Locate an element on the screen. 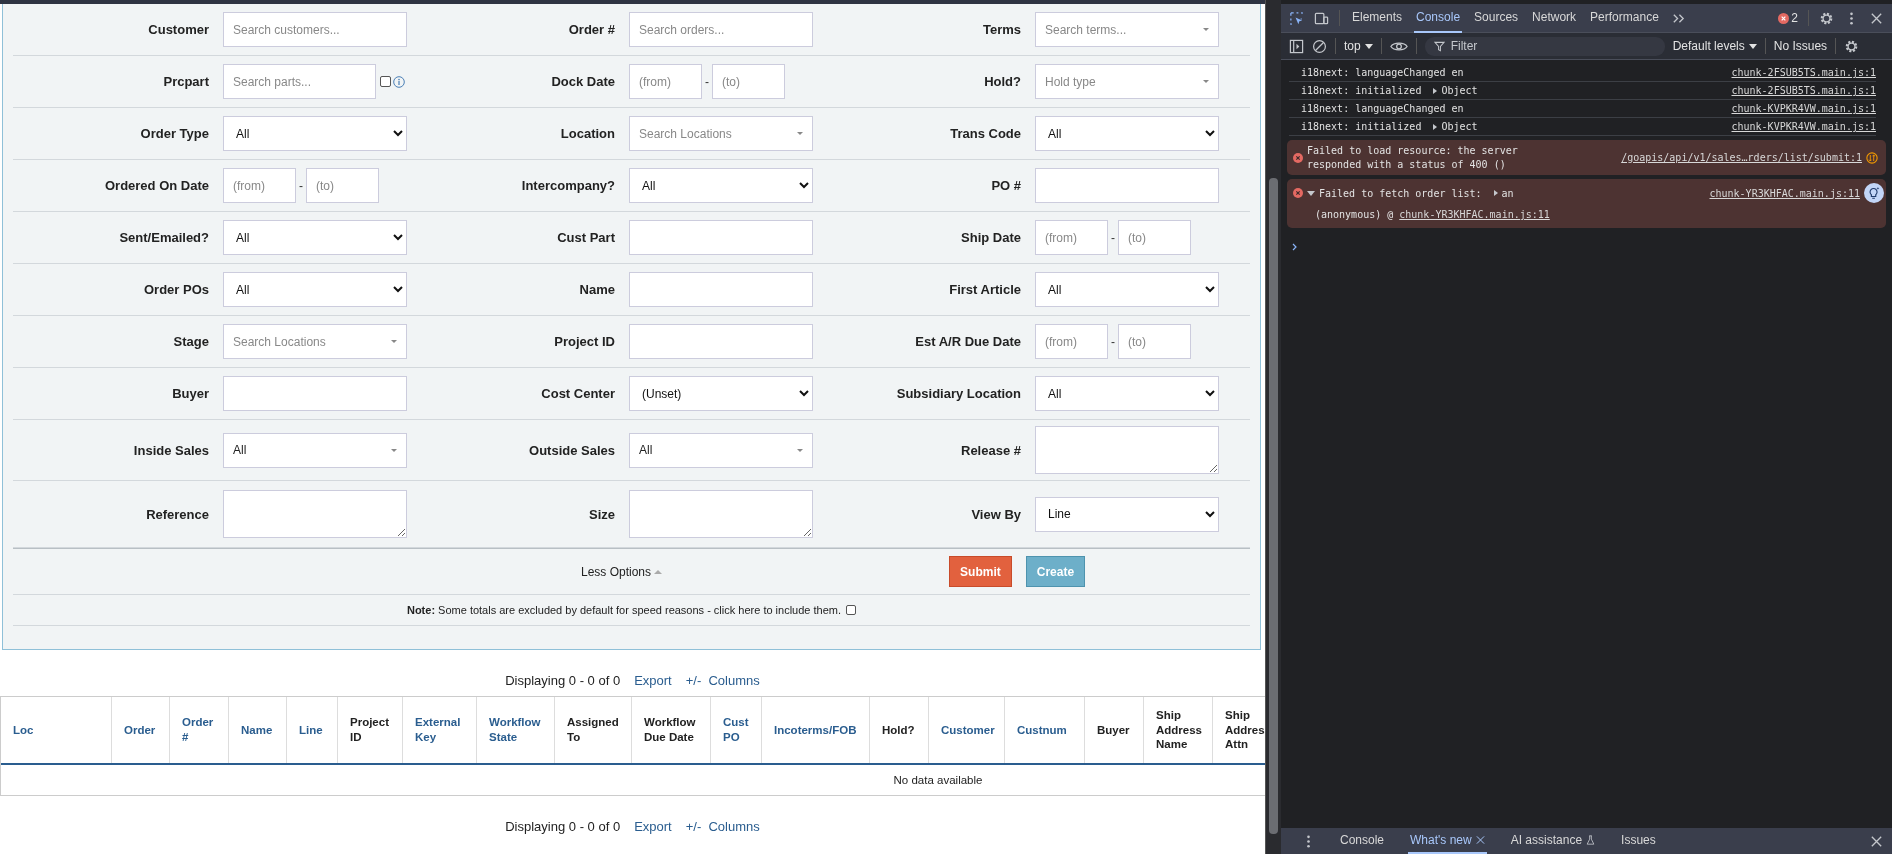 This screenshot has width=1892, height=854. devtools-tab: Performance is located at coordinates (1624, 18).